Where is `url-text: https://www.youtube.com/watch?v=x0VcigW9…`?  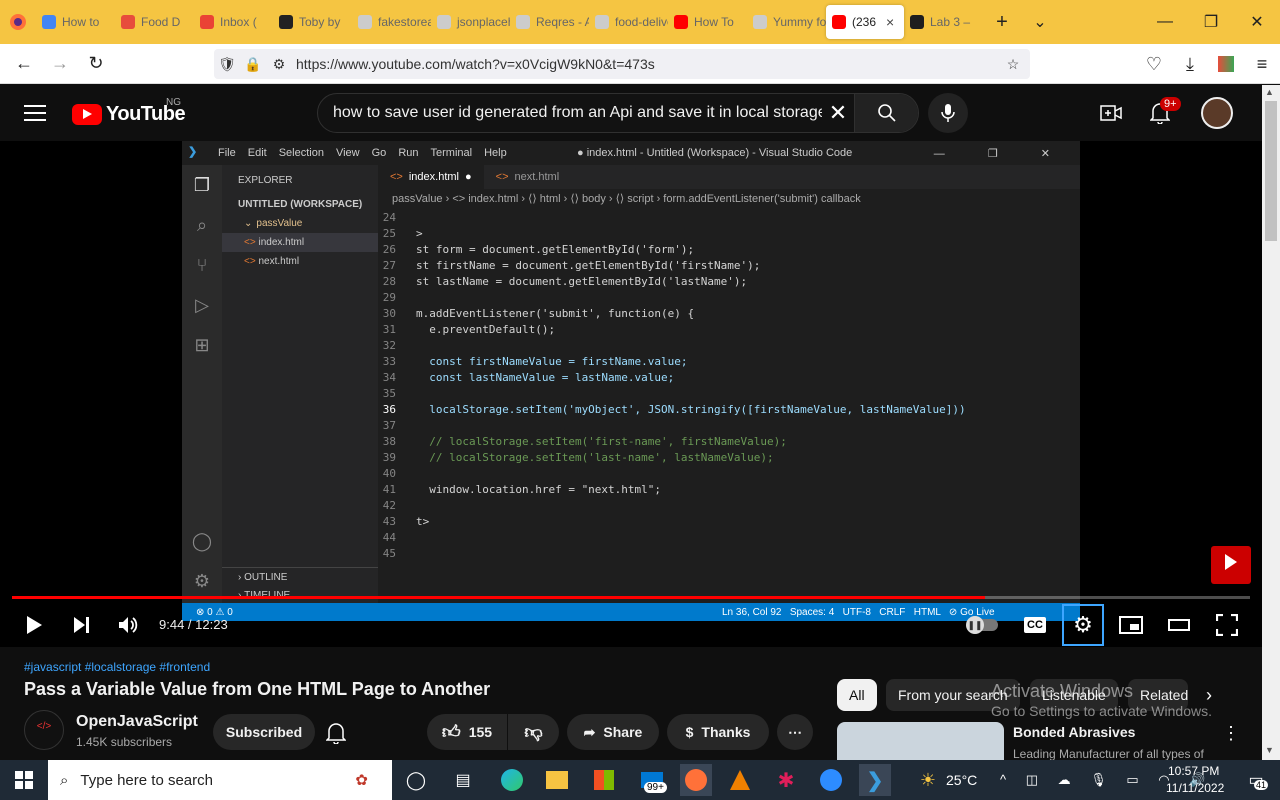 url-text: https://www.youtube.com/watch?v=x0VcigW9… is located at coordinates (646, 64).